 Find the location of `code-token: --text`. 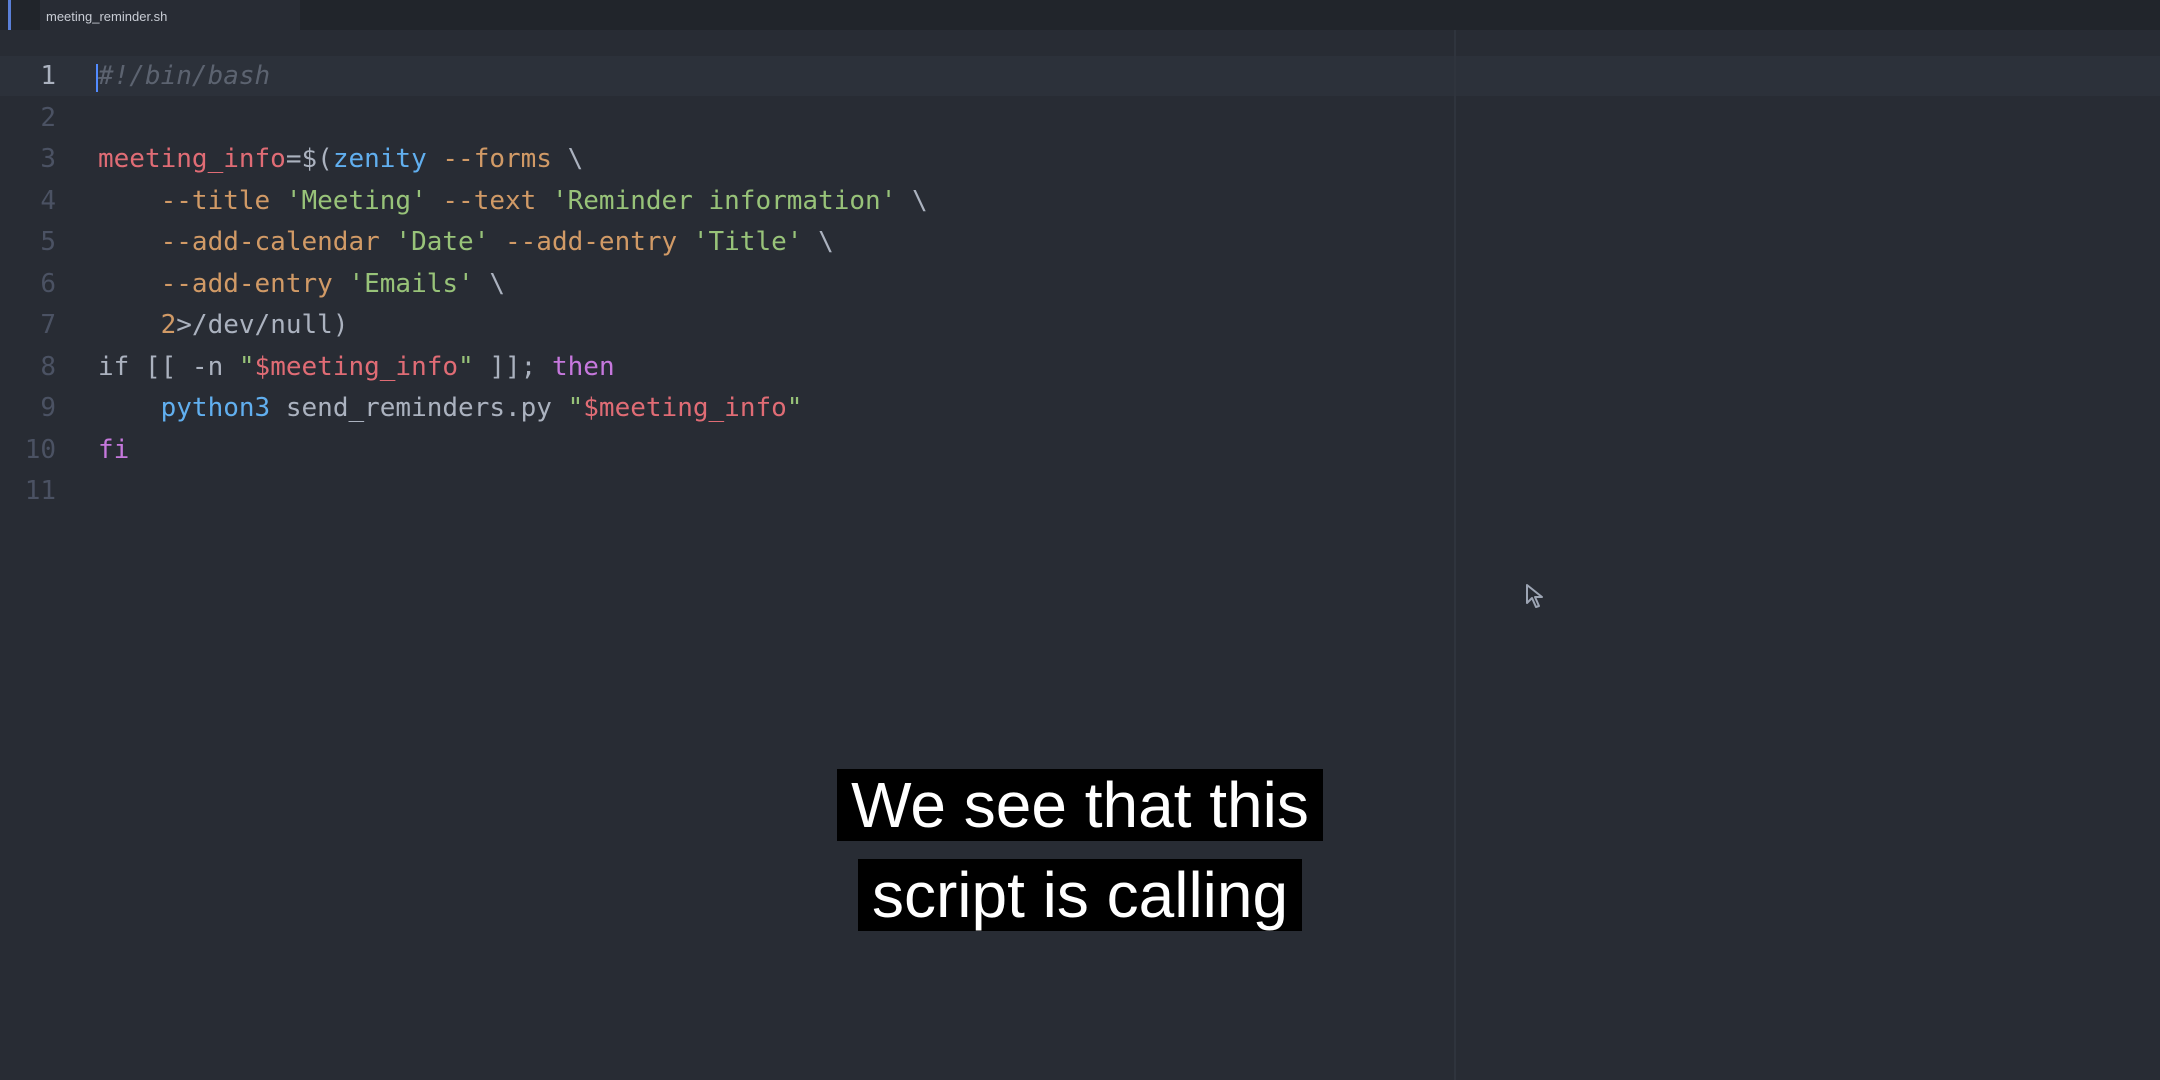

code-token: --text is located at coordinates (489, 200).